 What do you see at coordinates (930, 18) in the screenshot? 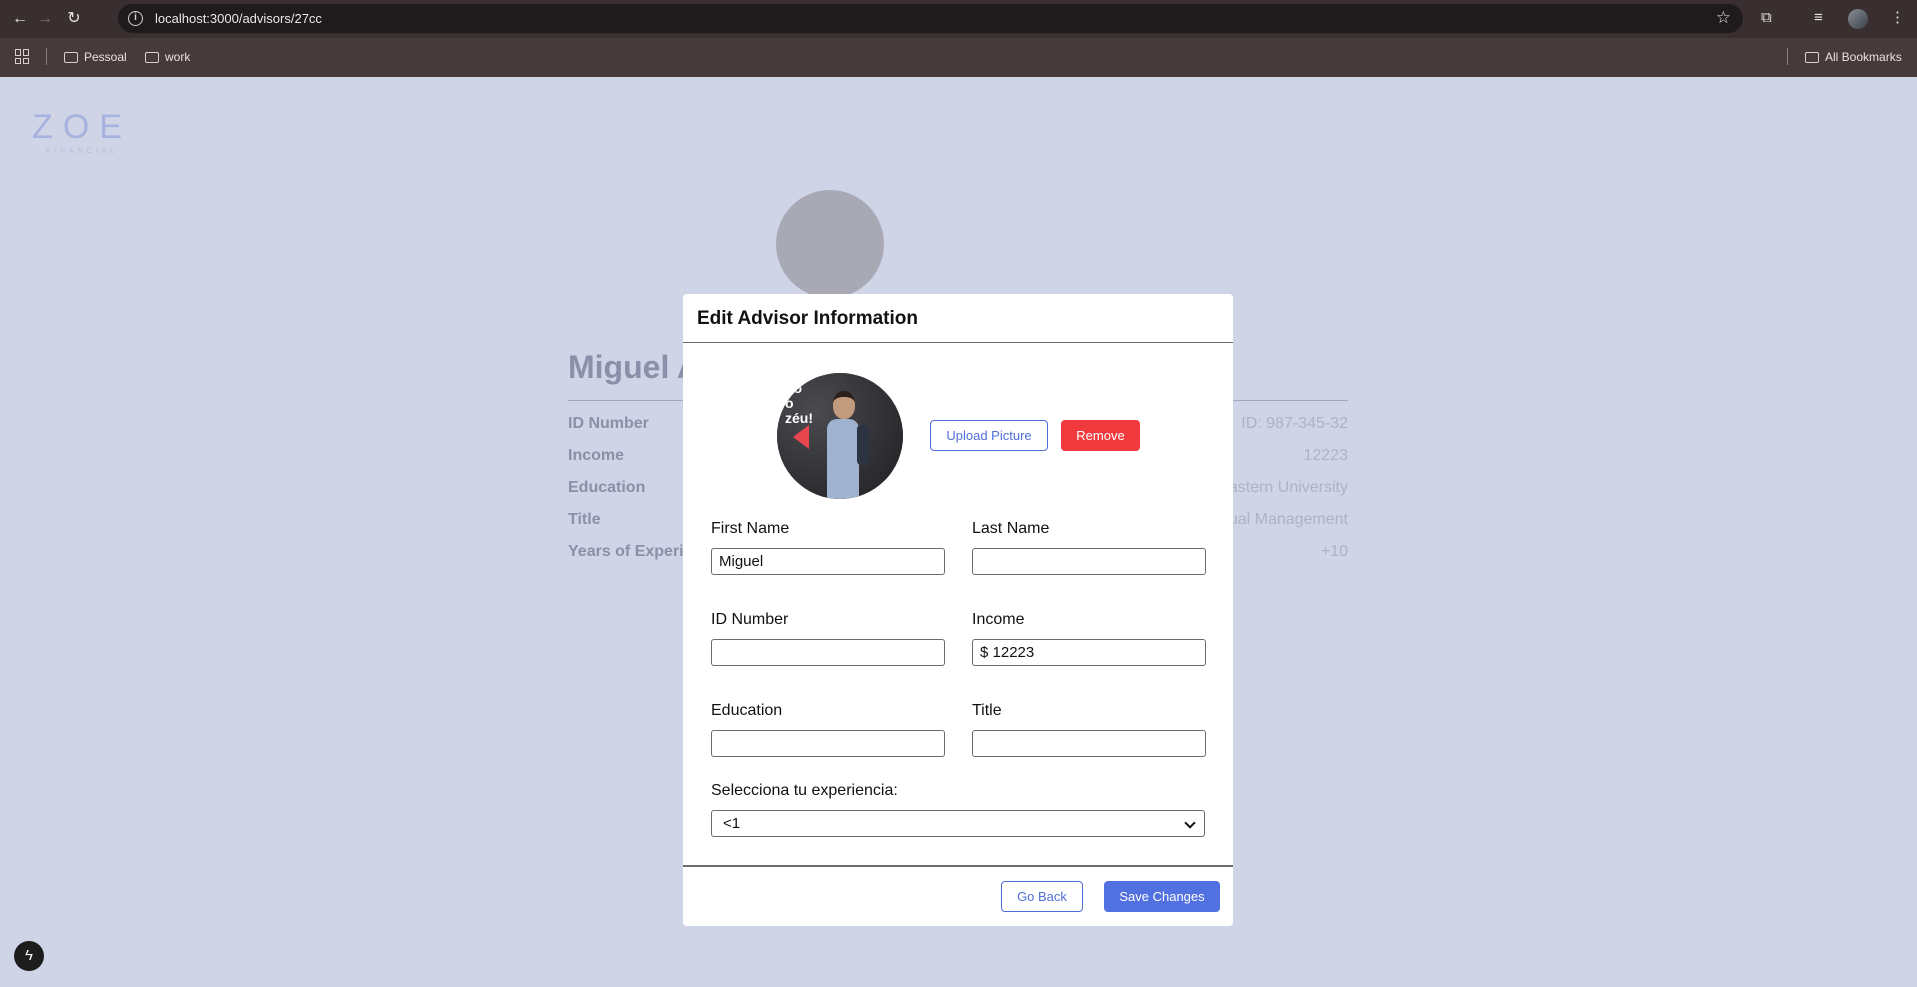
I see `address-bar: i localhost:3000/advisors/27cc ☆` at bounding box center [930, 18].